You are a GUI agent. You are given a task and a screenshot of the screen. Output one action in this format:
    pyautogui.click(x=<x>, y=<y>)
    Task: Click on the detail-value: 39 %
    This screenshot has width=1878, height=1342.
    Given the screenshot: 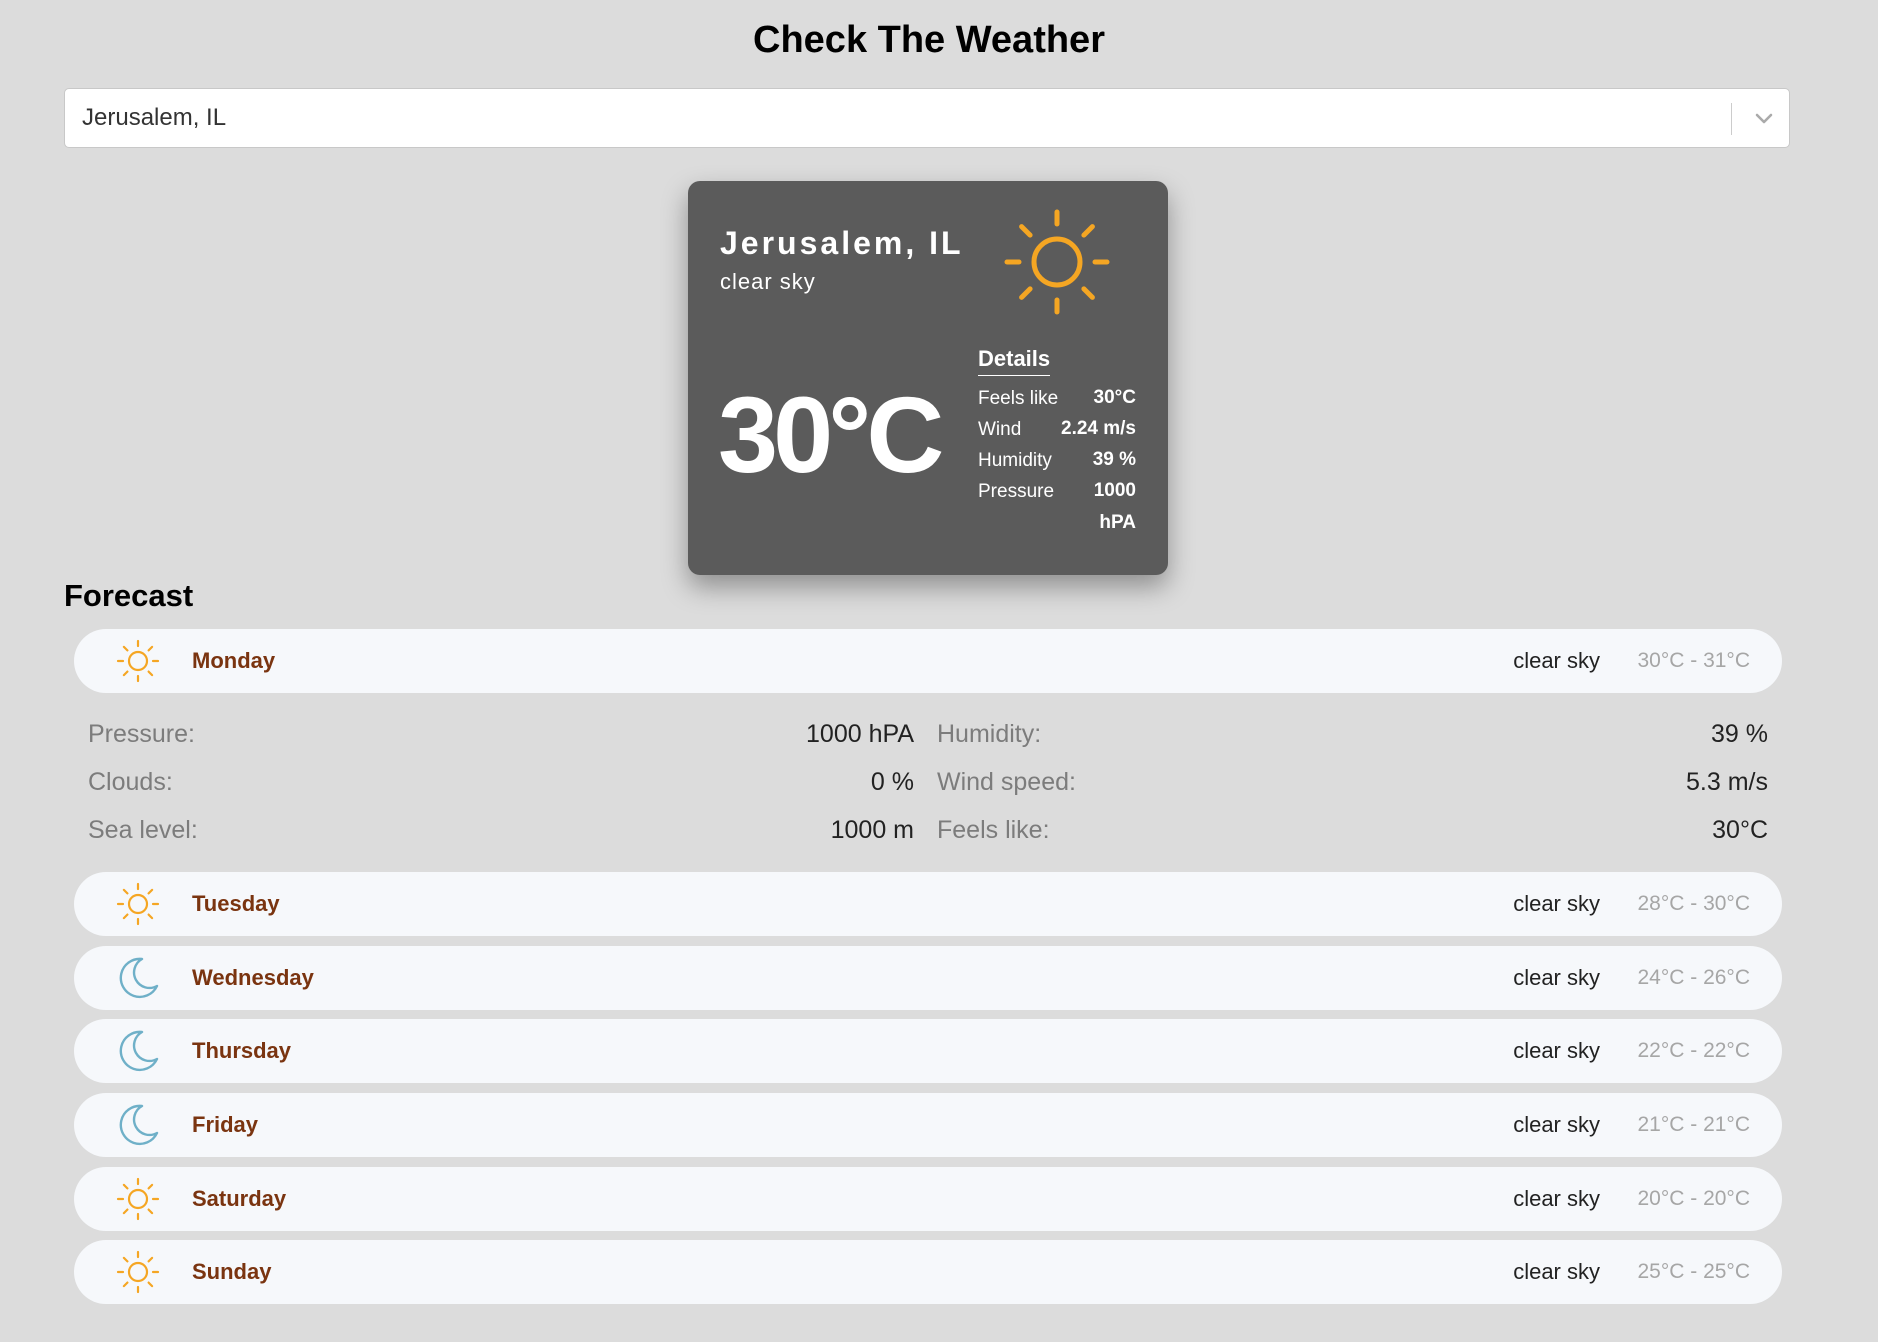 What is the action you would take?
    pyautogui.click(x=1114, y=459)
    